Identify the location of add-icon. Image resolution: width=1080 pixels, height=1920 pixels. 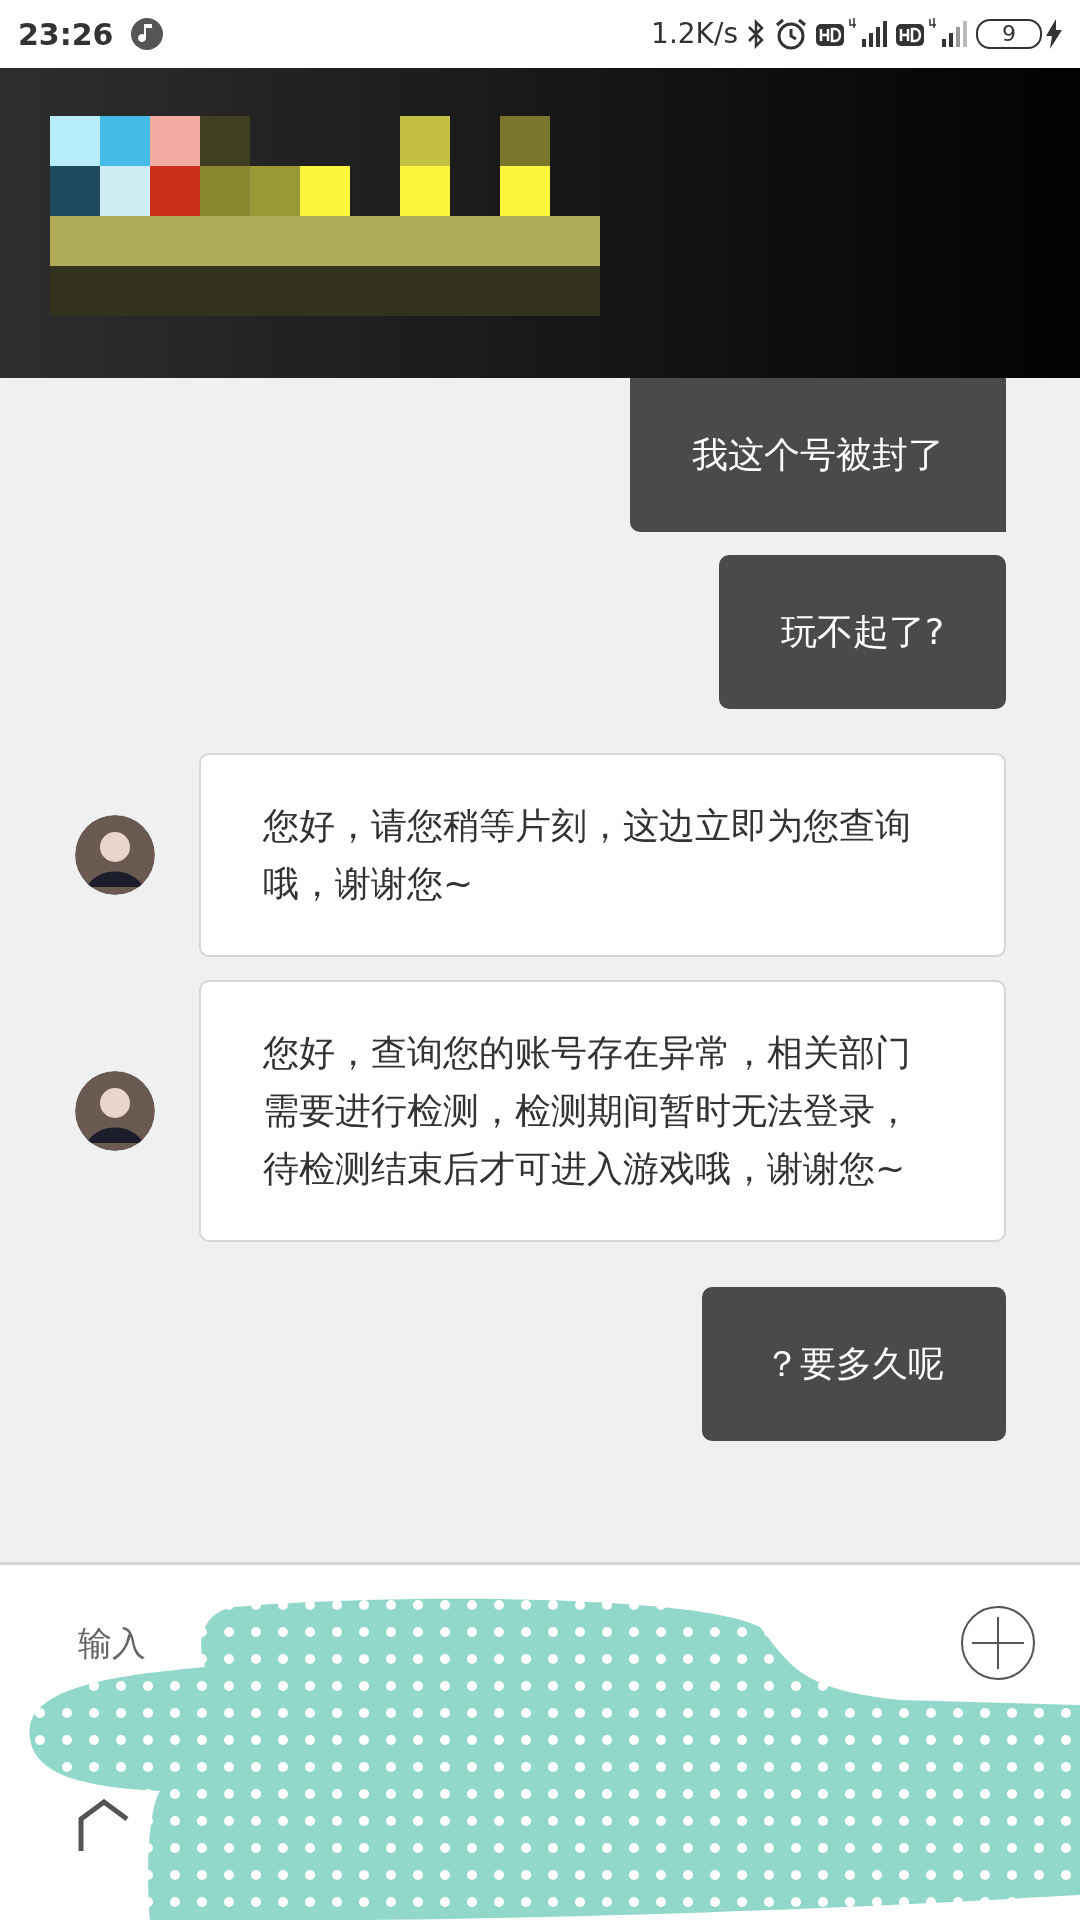
(998, 1643).